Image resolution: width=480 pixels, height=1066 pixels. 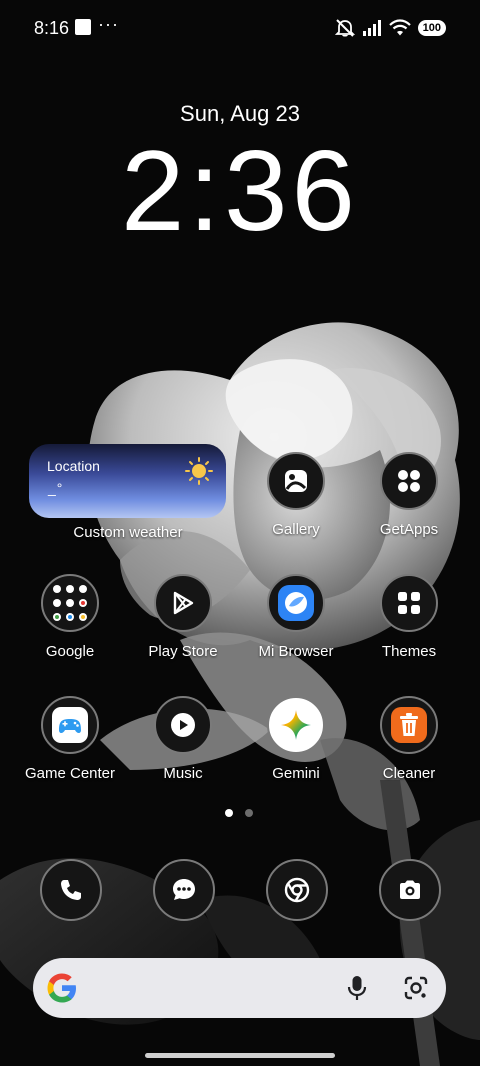 I want to click on messages-icon, so click(x=184, y=889).